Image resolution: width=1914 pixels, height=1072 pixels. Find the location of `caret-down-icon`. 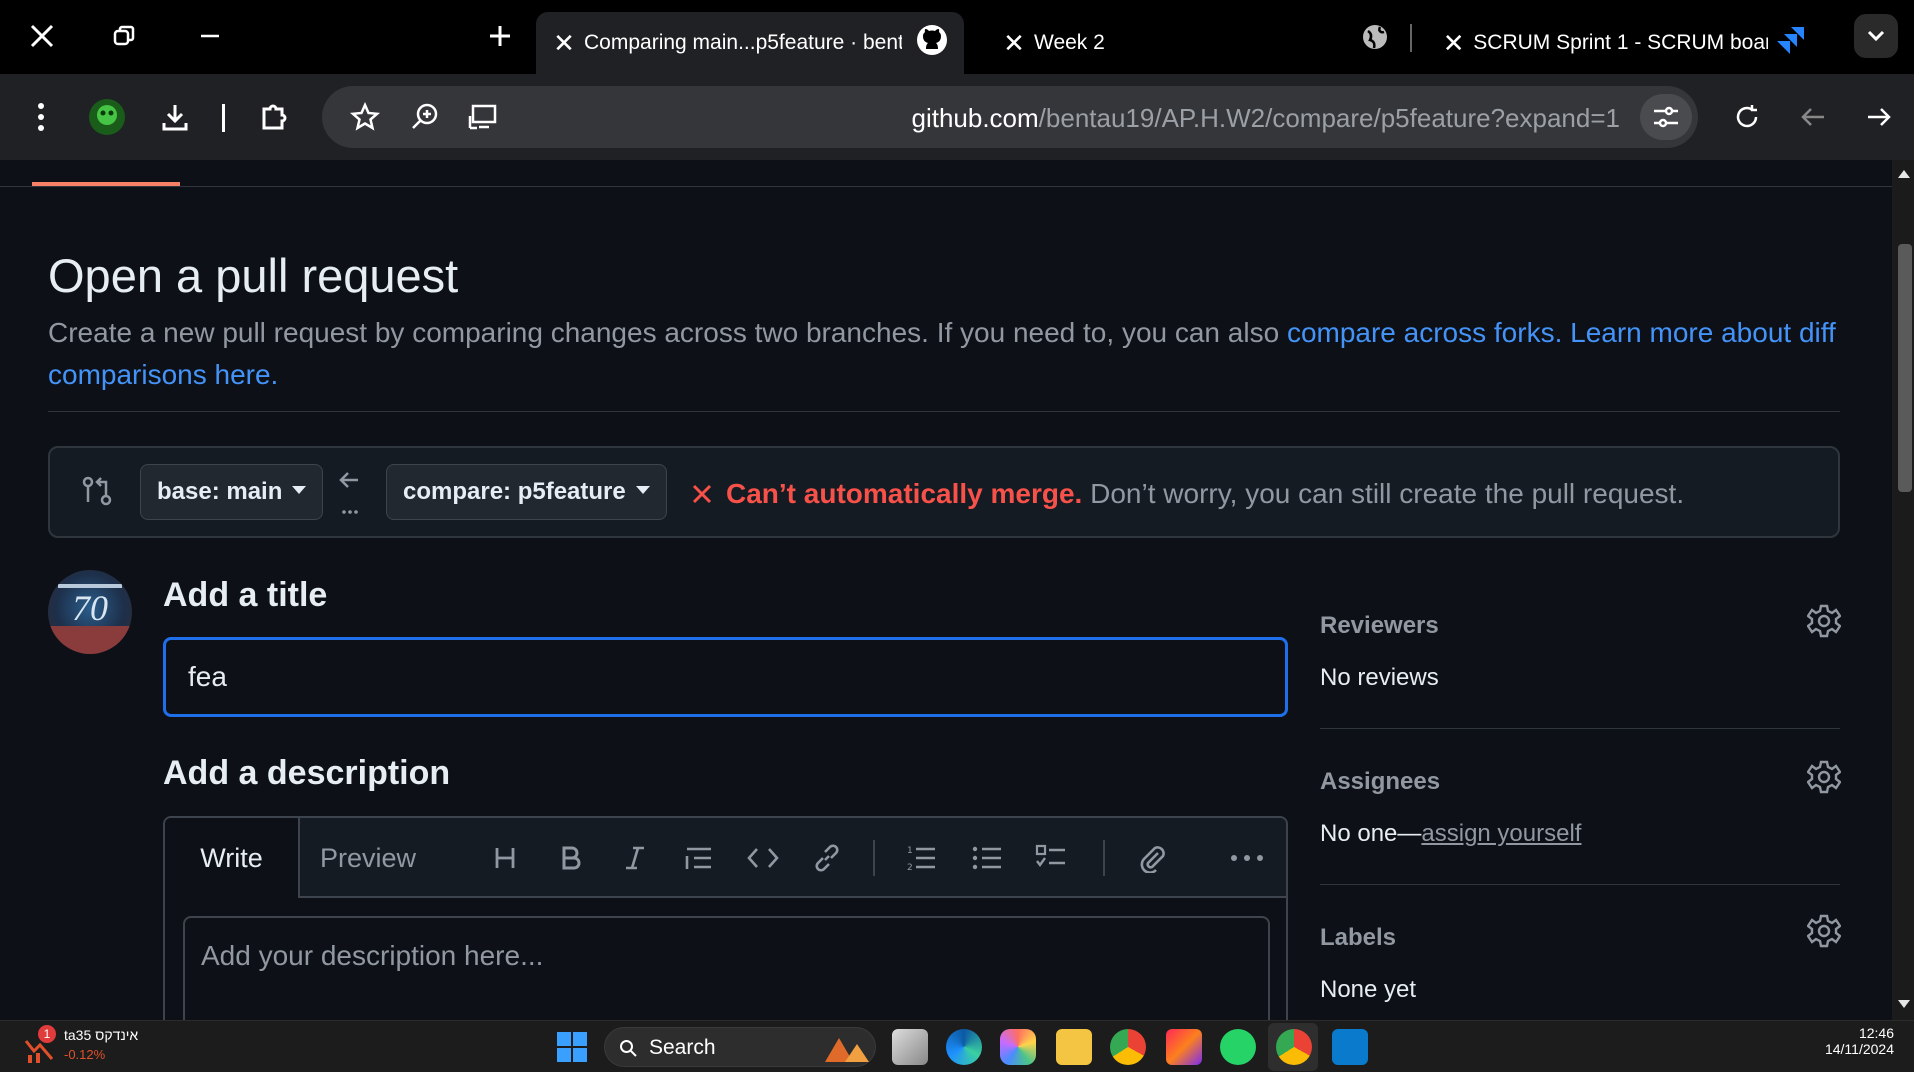

caret-down-icon is located at coordinates (299, 490).